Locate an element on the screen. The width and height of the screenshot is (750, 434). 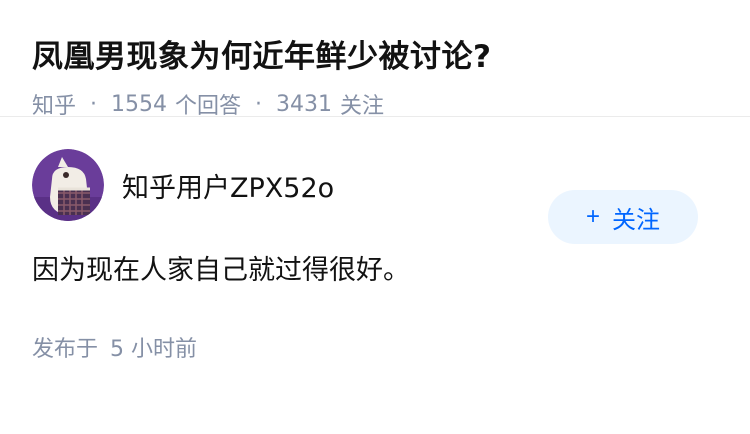
question-meta: 知乎 · 1554 个回答 · 3431 关注 is located at coordinates (375, 104).